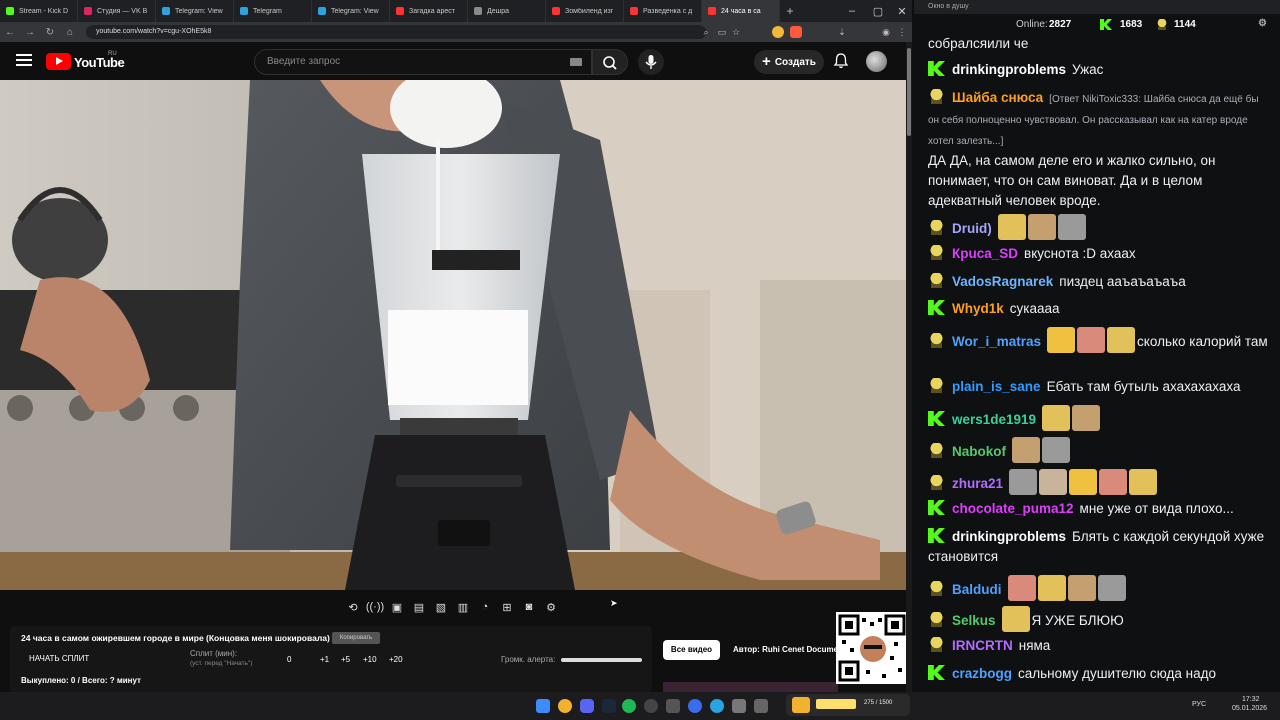  Describe the element at coordinates (852, 11) in the screenshot. I see `minimize-icon: –` at that location.